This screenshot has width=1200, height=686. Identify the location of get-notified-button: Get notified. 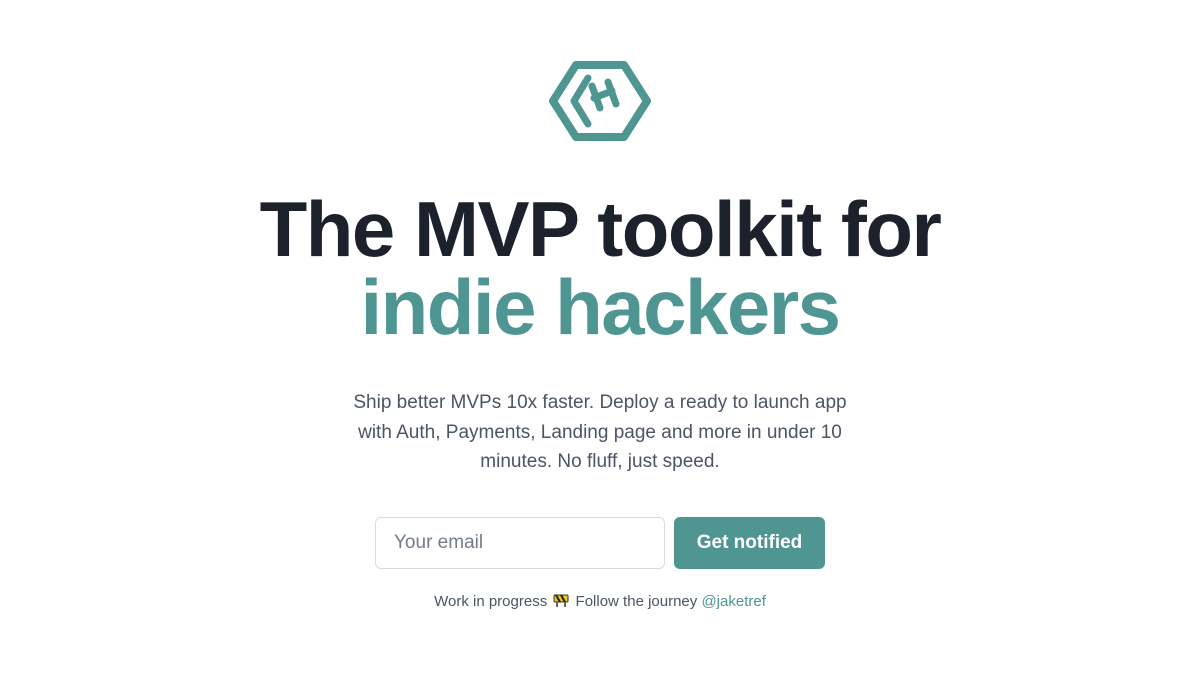
(749, 543).